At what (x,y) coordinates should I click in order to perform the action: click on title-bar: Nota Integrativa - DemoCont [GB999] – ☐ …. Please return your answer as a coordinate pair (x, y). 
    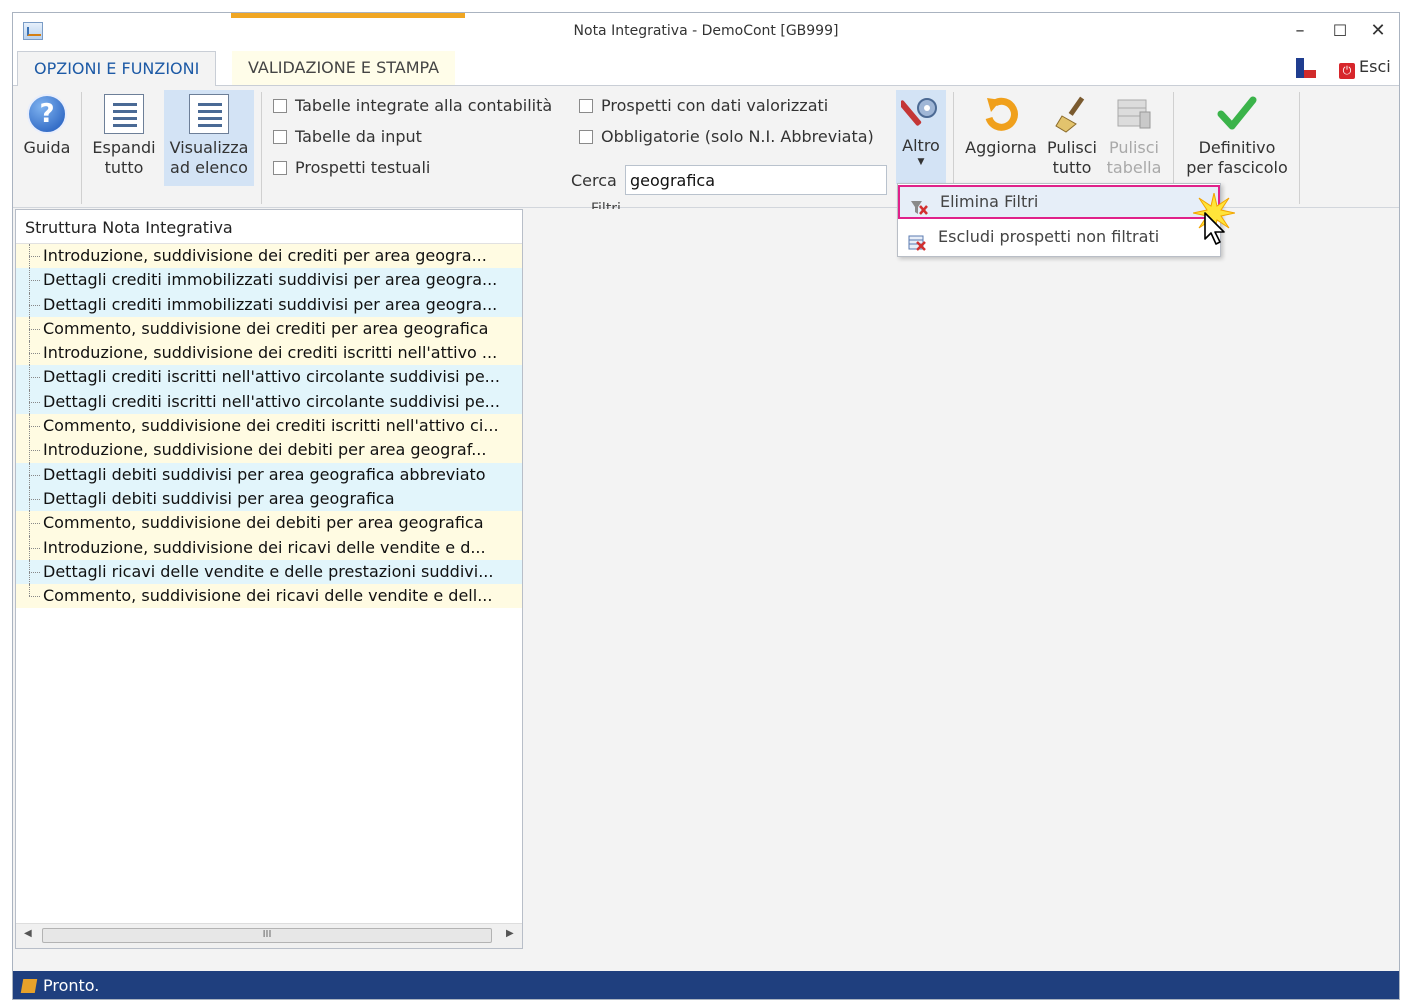
    Looking at the image, I should click on (706, 32).